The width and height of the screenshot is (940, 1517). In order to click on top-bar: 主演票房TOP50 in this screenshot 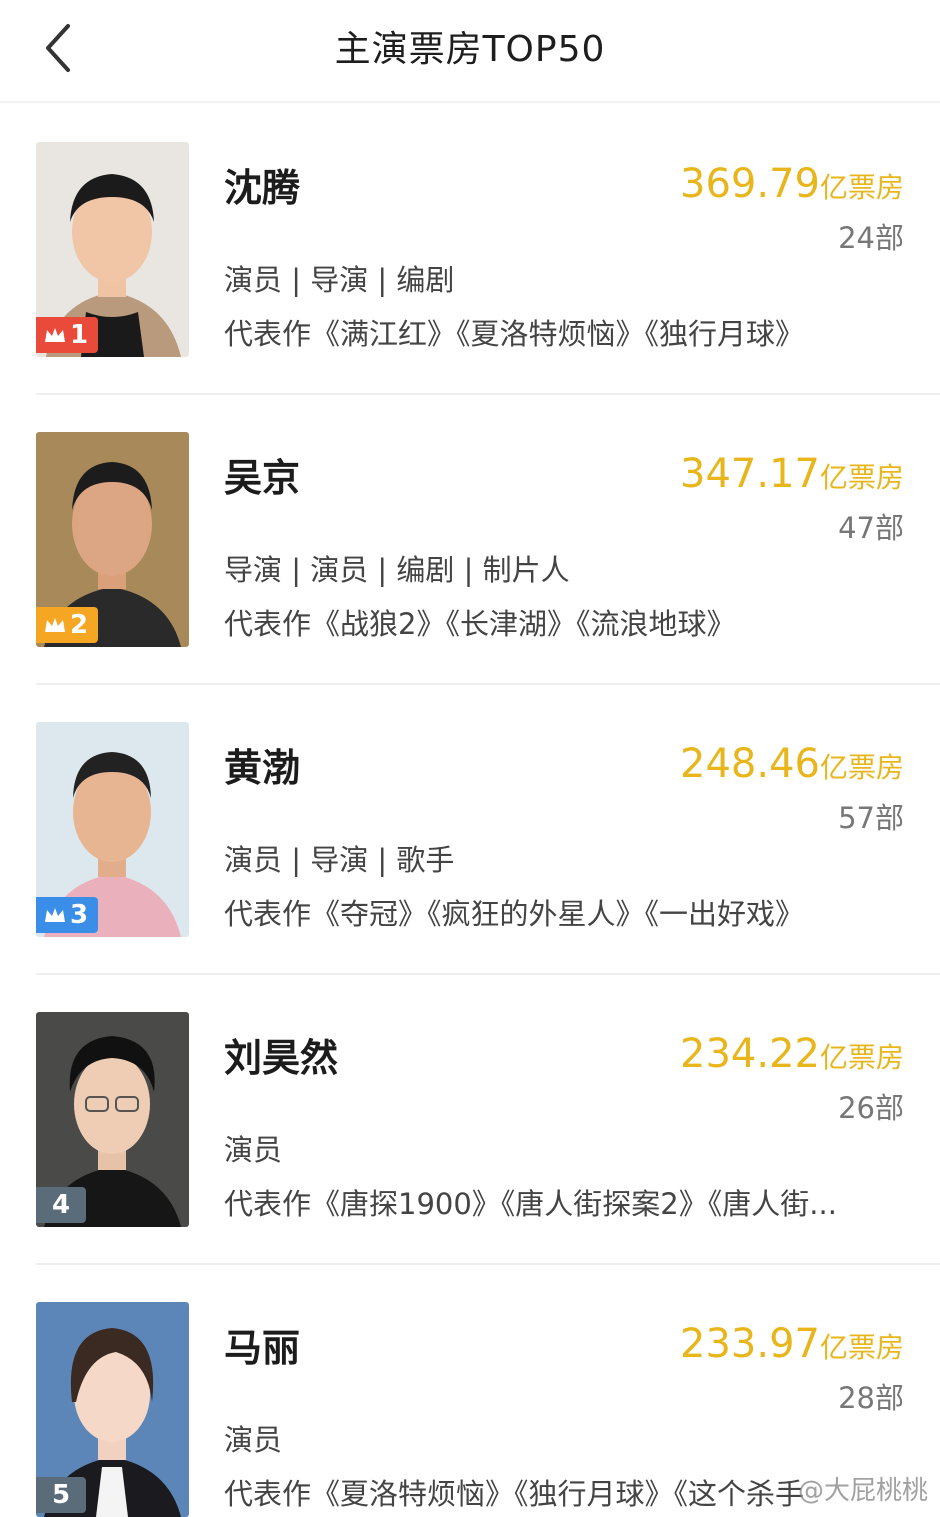, I will do `click(470, 51)`.